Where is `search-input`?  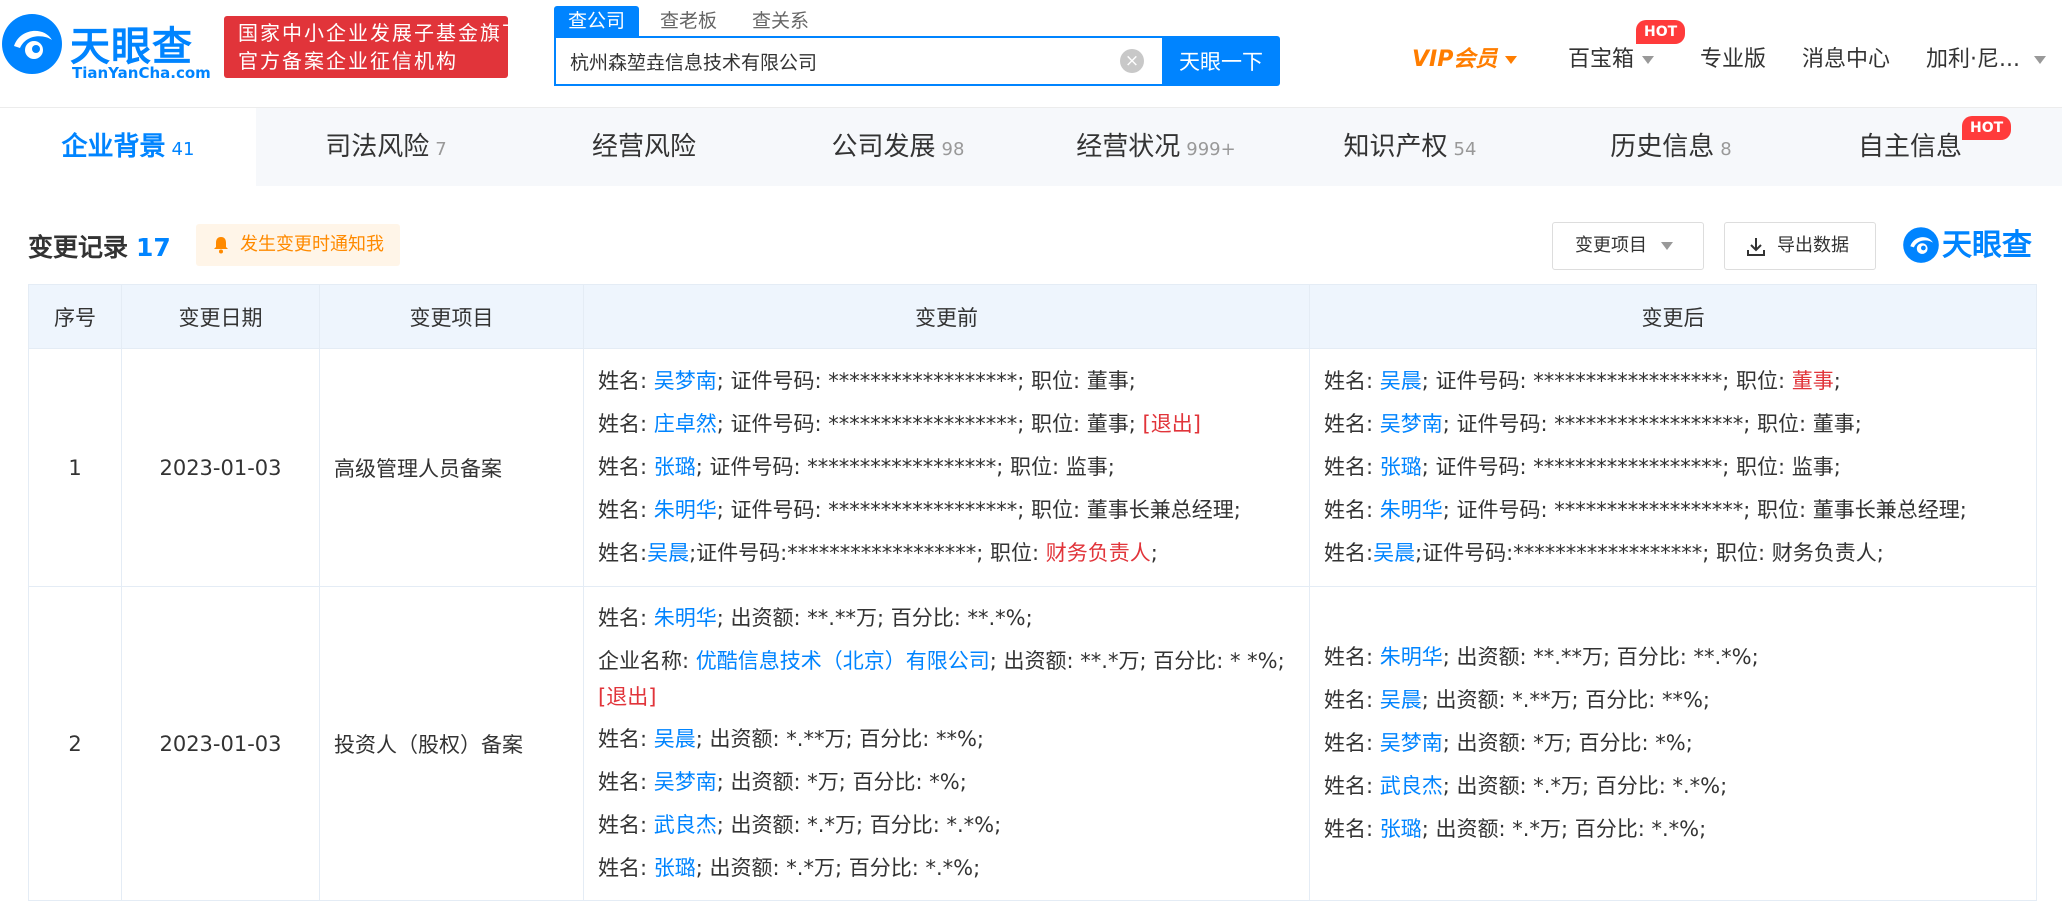 search-input is located at coordinates (840, 61).